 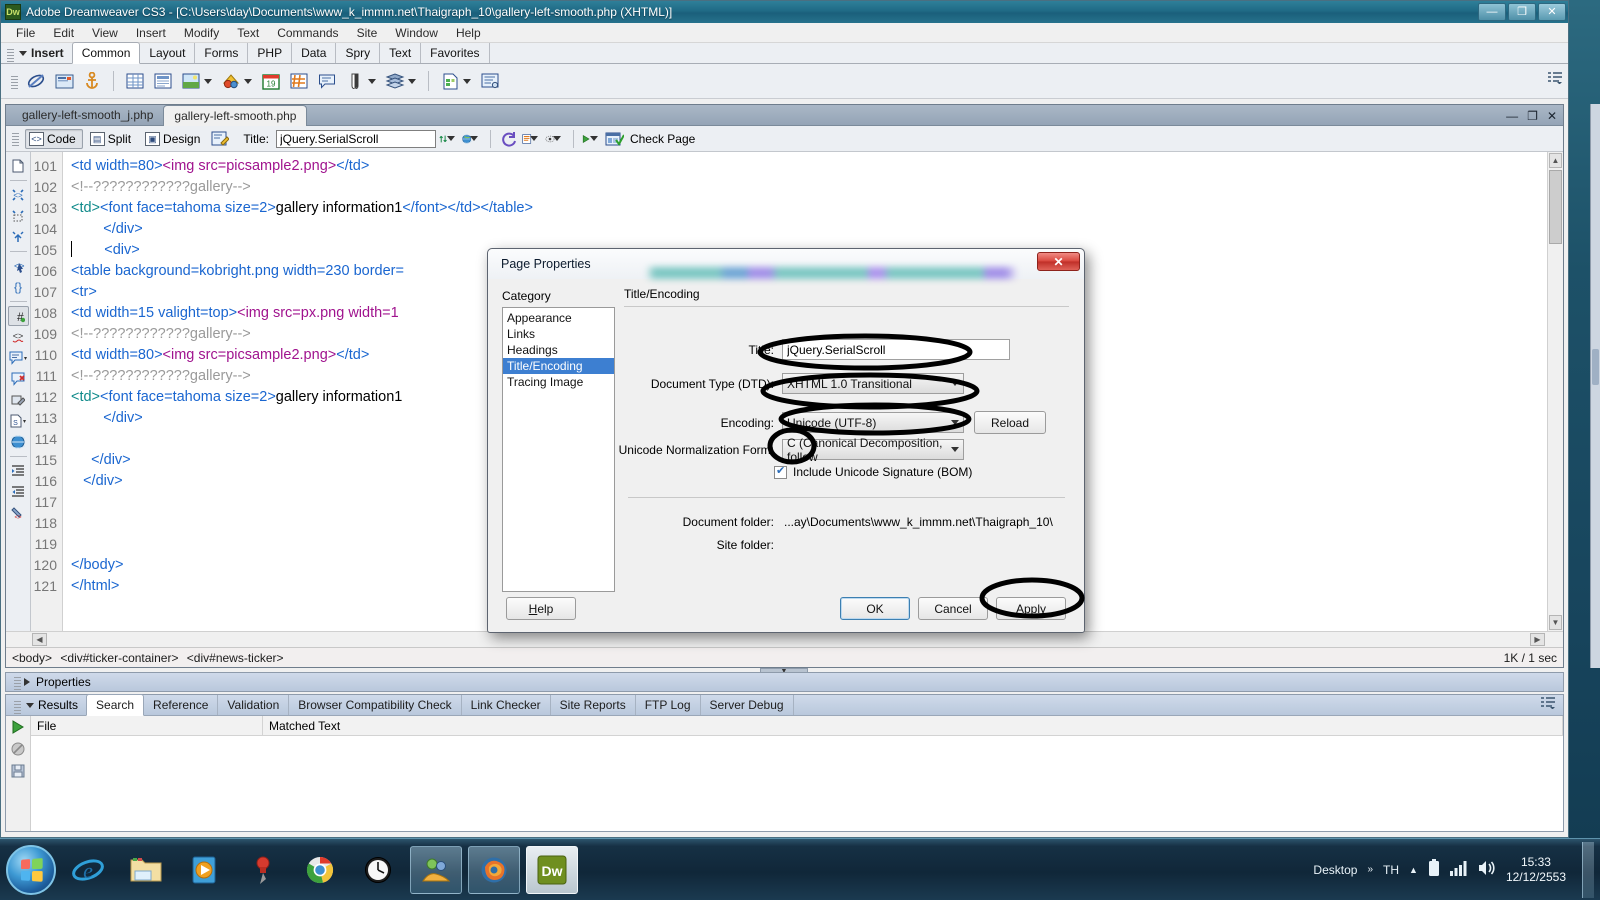 I want to click on menu-modify: Modify, so click(x=201, y=33).